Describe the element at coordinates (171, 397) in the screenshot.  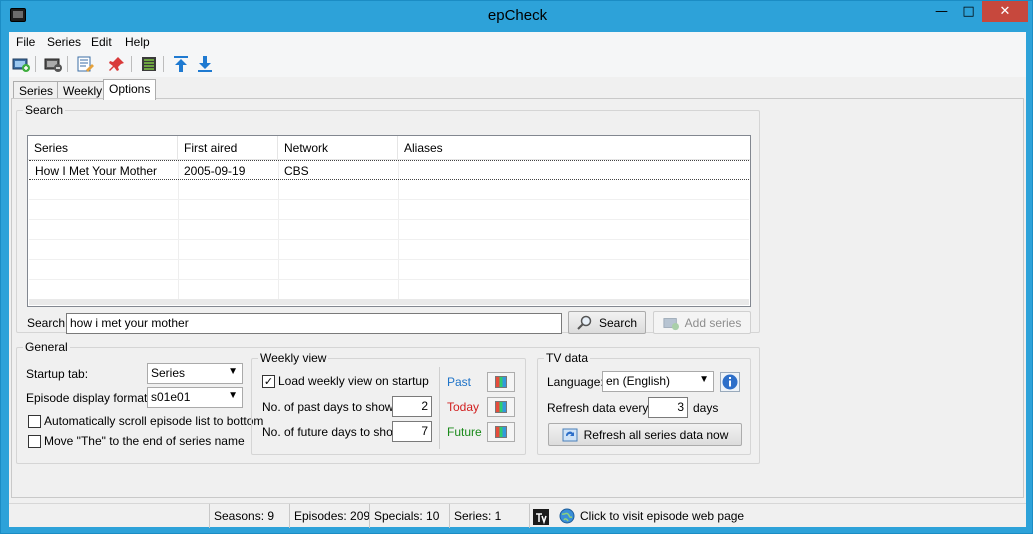
I see `episode-format-value: s01e01` at that location.